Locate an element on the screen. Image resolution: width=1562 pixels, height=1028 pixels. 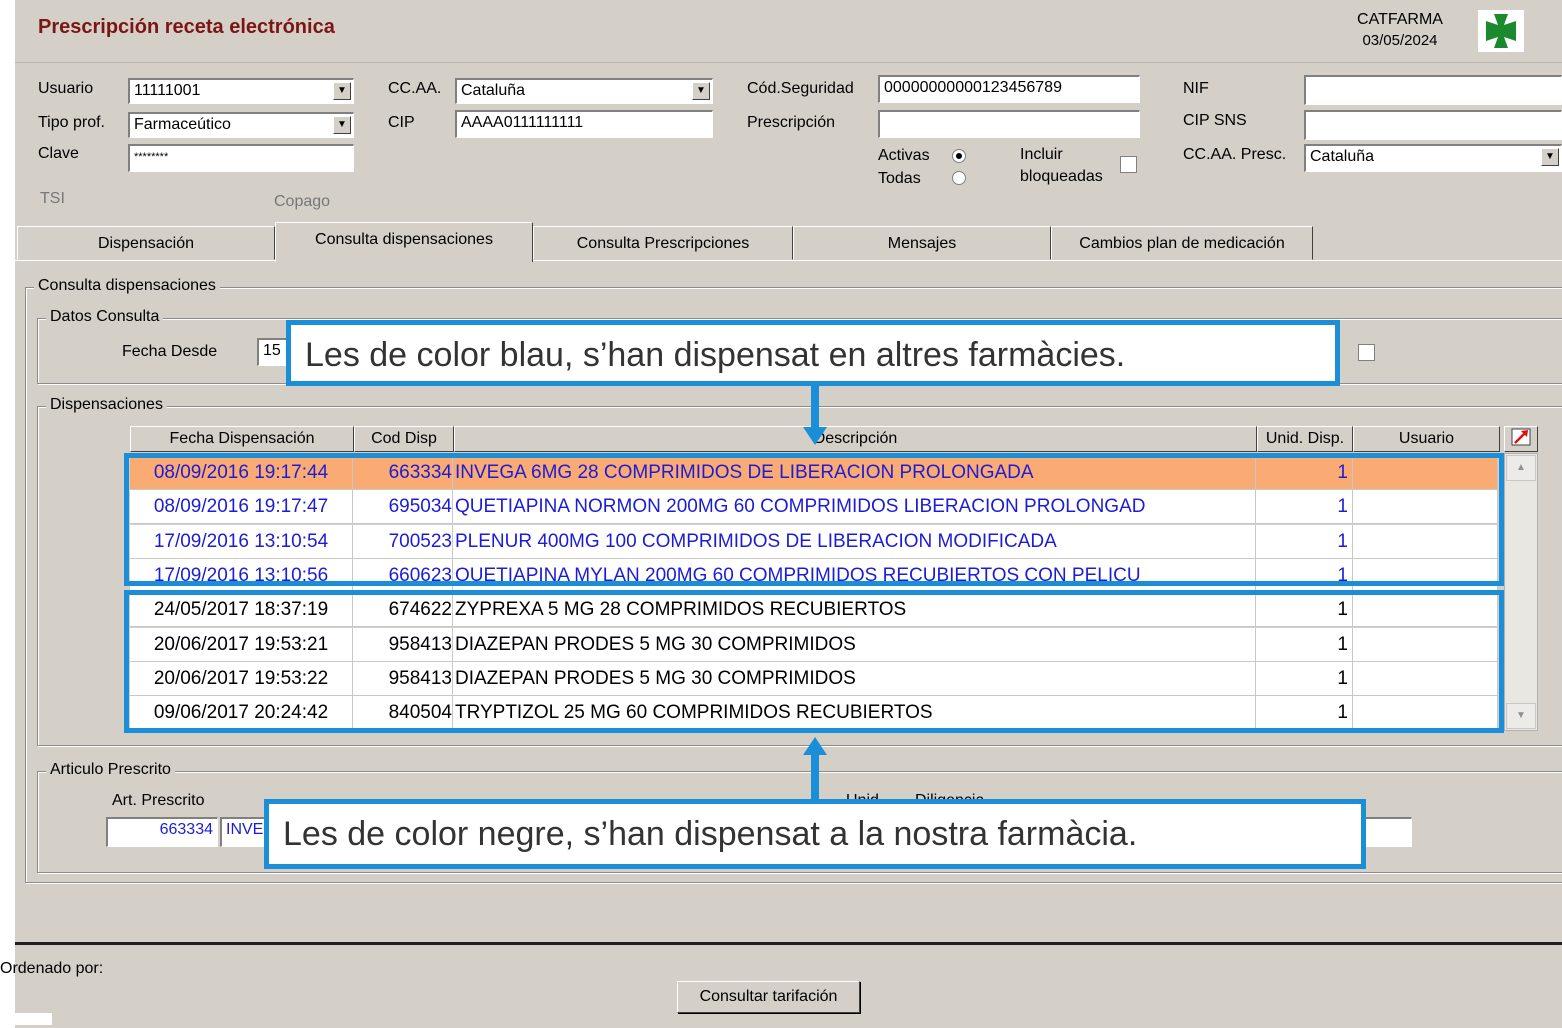
blue-rows-highlight is located at coordinates (814, 519).